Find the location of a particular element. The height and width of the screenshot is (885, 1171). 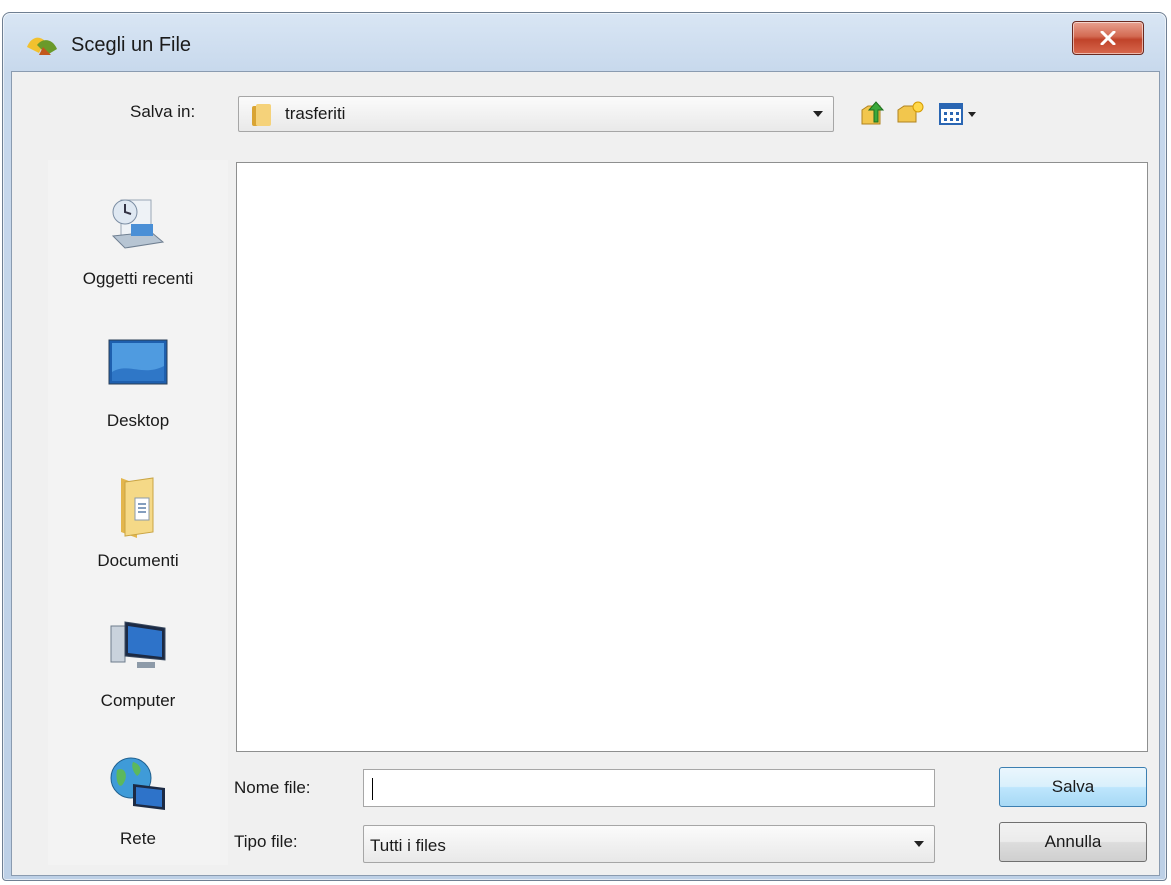

file-name-label: Nome file: is located at coordinates (272, 787).